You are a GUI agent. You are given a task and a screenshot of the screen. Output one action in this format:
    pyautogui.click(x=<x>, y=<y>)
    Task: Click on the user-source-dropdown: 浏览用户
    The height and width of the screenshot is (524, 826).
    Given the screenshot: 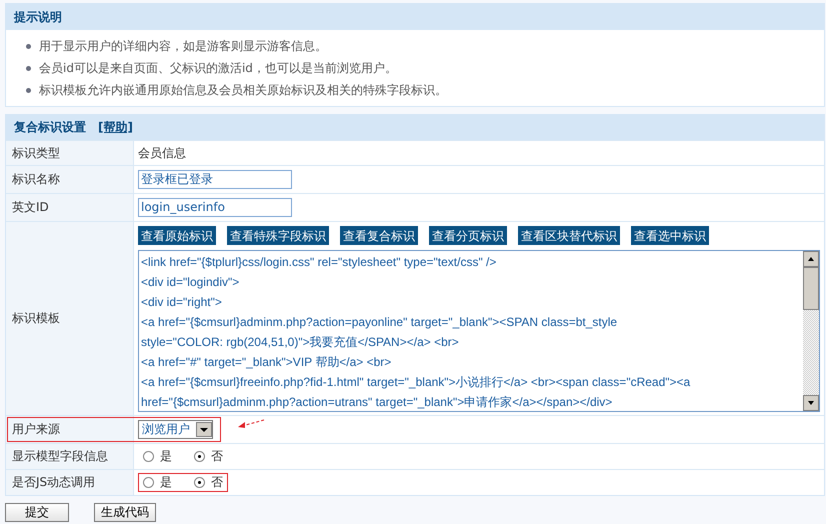 What is the action you would take?
    pyautogui.click(x=175, y=429)
    